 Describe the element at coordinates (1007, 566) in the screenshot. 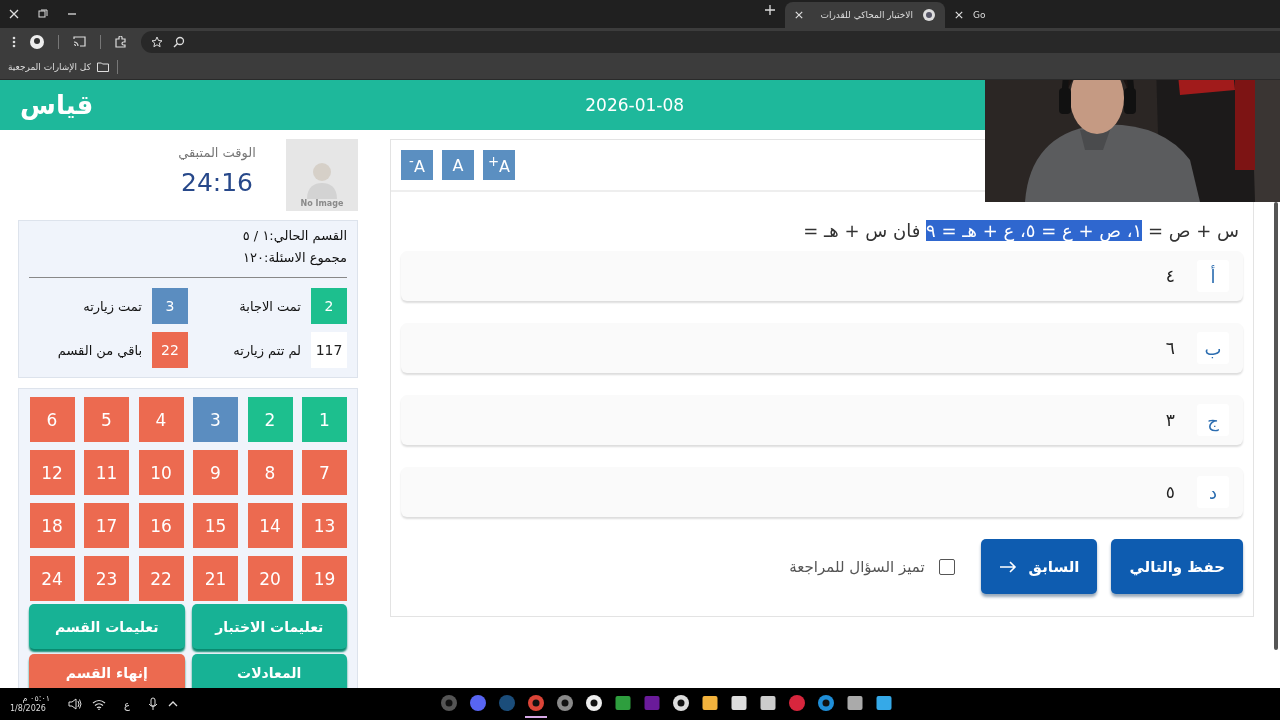

I see `arrow-icon` at that location.